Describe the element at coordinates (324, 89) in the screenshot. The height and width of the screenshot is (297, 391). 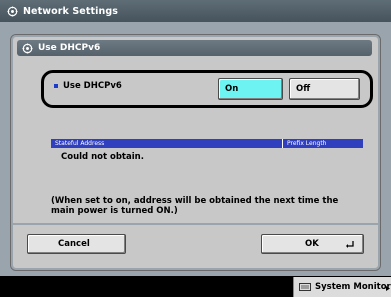
I see `off-button: Off` at that location.